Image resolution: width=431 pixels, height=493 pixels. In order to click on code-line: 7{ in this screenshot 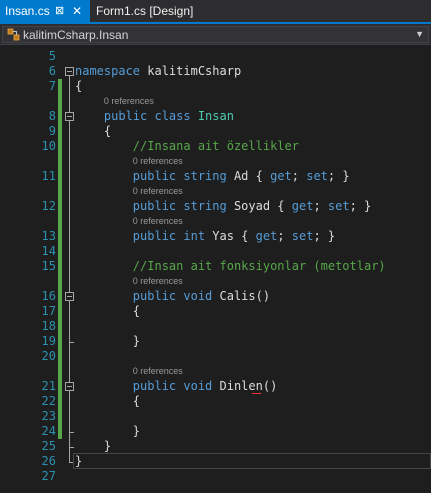, I will do `click(215, 86)`.